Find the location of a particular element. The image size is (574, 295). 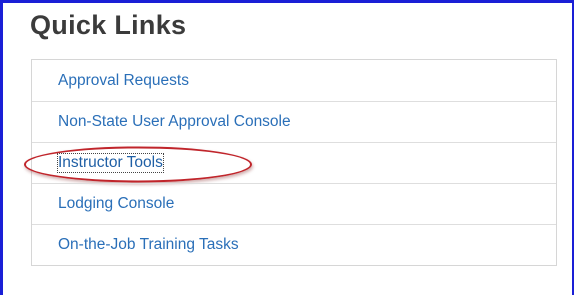

list-item-non-state-user-approval-console: Non-State User Approval Console is located at coordinates (294, 121).